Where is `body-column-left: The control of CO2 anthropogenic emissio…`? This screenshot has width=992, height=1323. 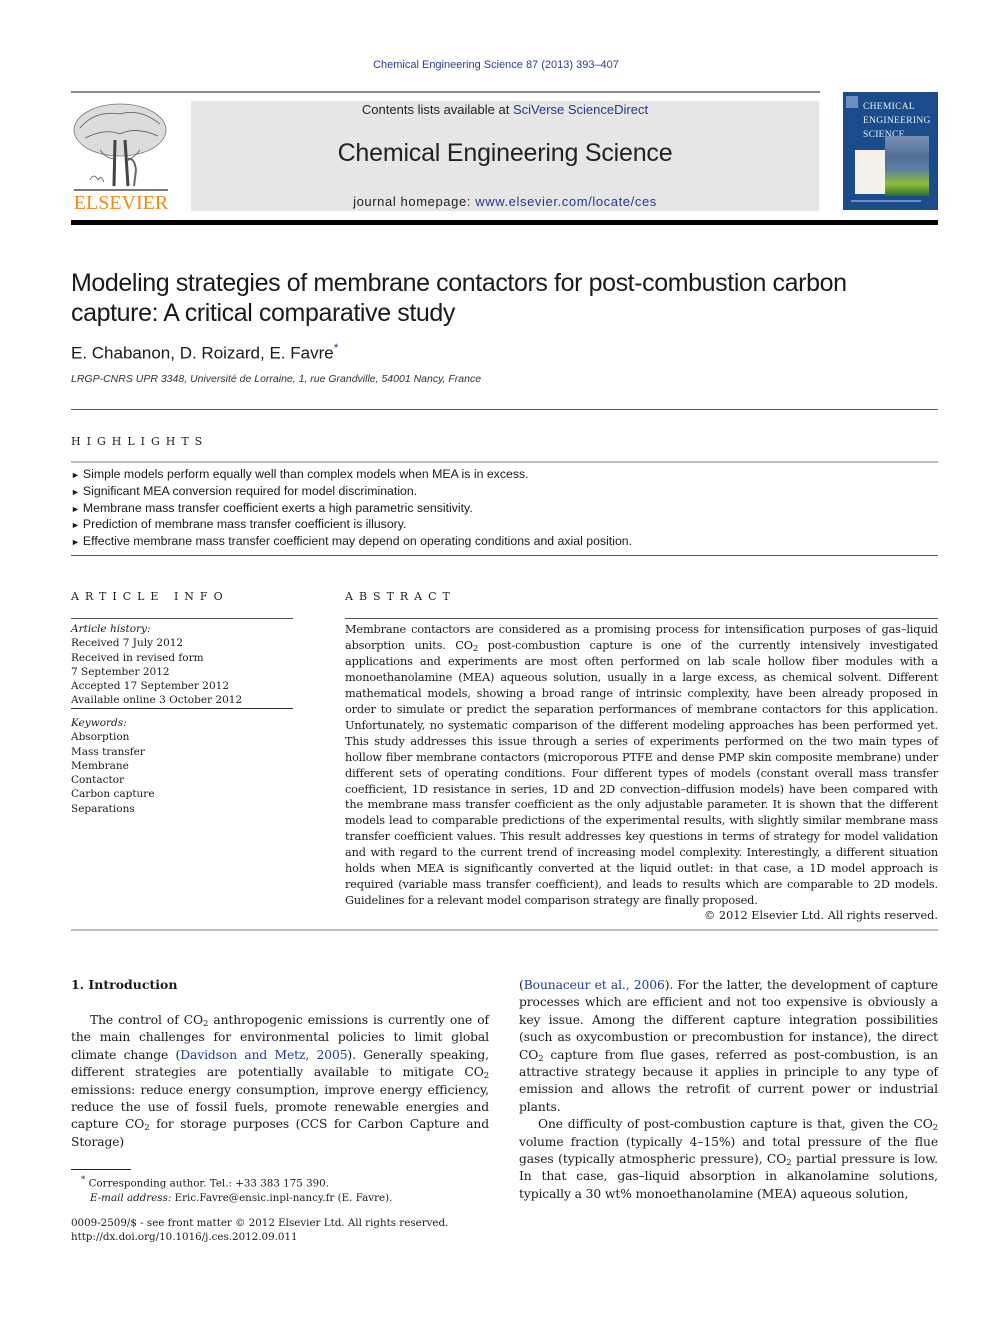 body-column-left: The control of CO2 anthropogenic emissio… is located at coordinates (280, 1081).